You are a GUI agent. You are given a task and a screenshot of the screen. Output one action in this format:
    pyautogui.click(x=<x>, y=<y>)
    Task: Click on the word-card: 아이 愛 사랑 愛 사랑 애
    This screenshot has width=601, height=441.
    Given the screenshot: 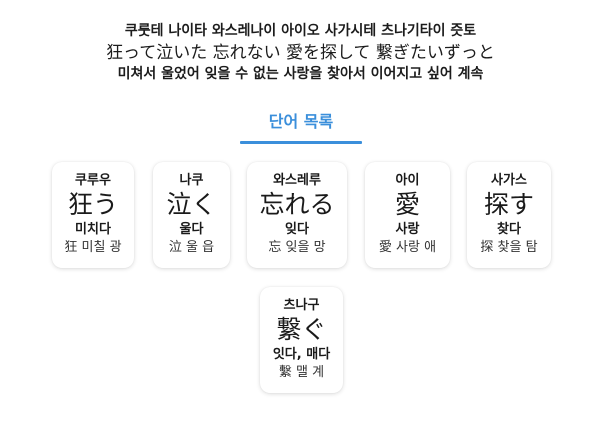 What is the action you would take?
    pyautogui.click(x=407, y=215)
    